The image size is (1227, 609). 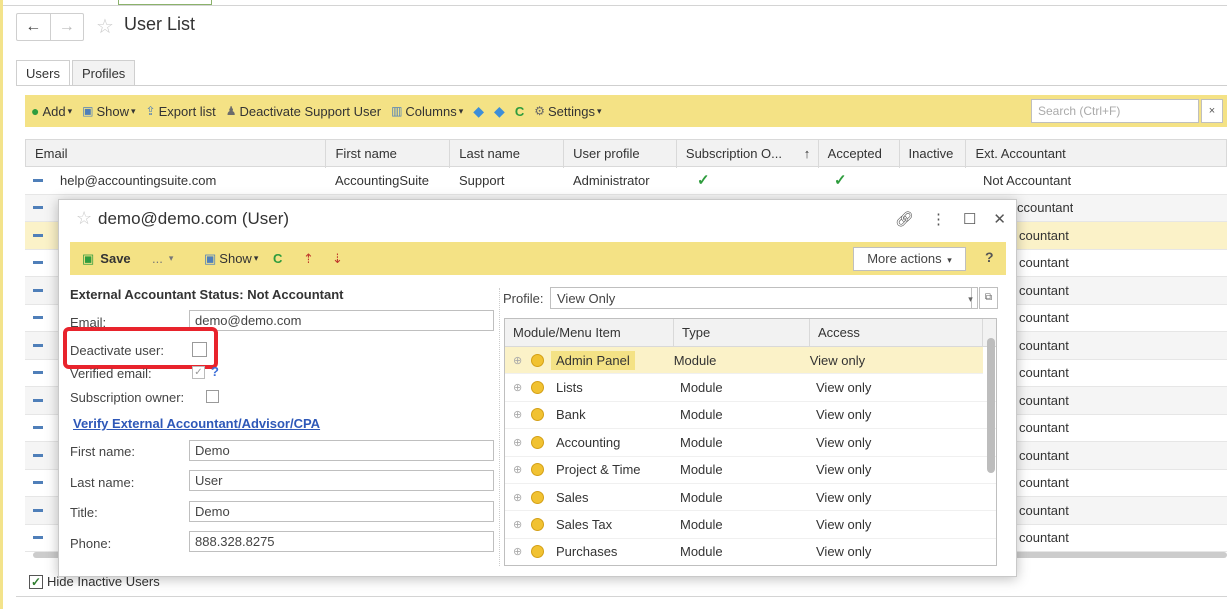 What do you see at coordinates (176, 154) in the screenshot?
I see `col-email: Email` at bounding box center [176, 154].